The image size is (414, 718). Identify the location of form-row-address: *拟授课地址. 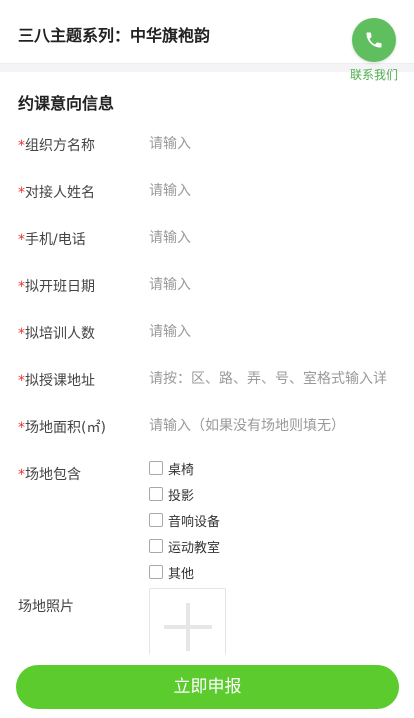
(207, 379).